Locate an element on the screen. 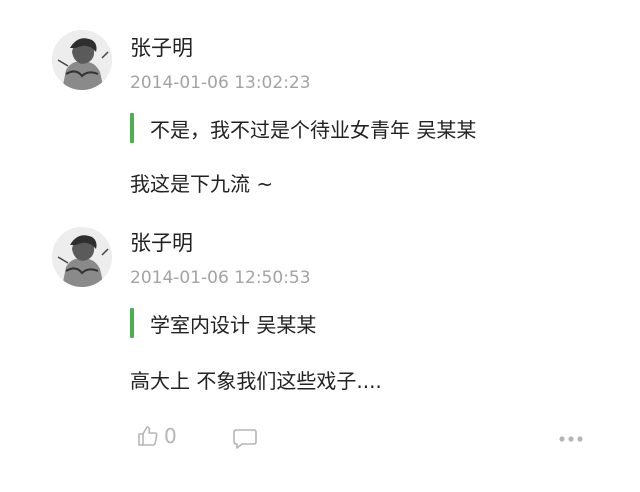 The width and height of the screenshot is (640, 492). more-button is located at coordinates (571, 439).